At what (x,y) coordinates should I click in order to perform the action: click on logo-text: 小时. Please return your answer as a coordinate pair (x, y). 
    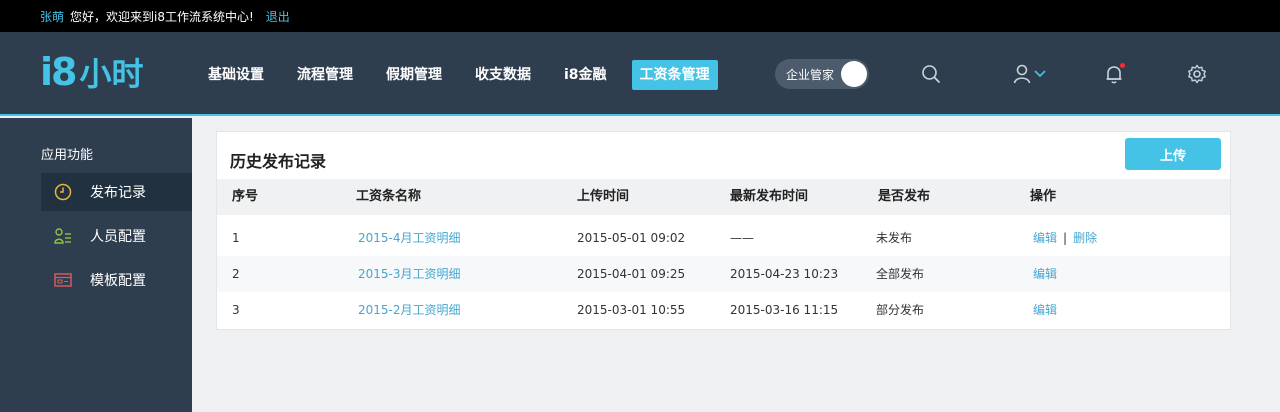
    Looking at the image, I should click on (111, 74).